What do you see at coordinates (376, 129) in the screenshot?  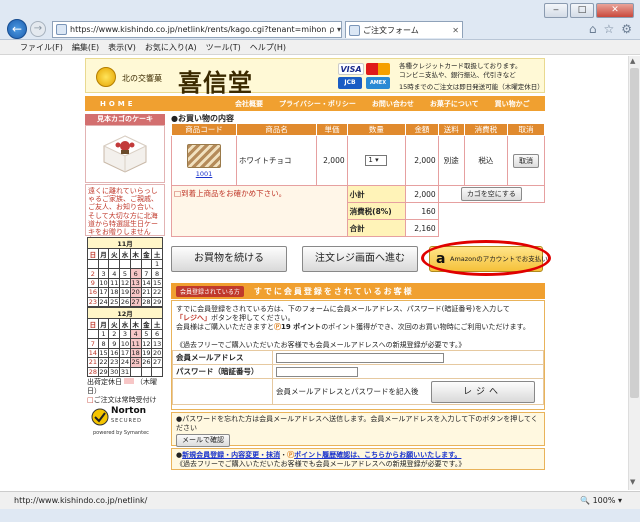 I see `col-qty: 数量` at bounding box center [376, 129].